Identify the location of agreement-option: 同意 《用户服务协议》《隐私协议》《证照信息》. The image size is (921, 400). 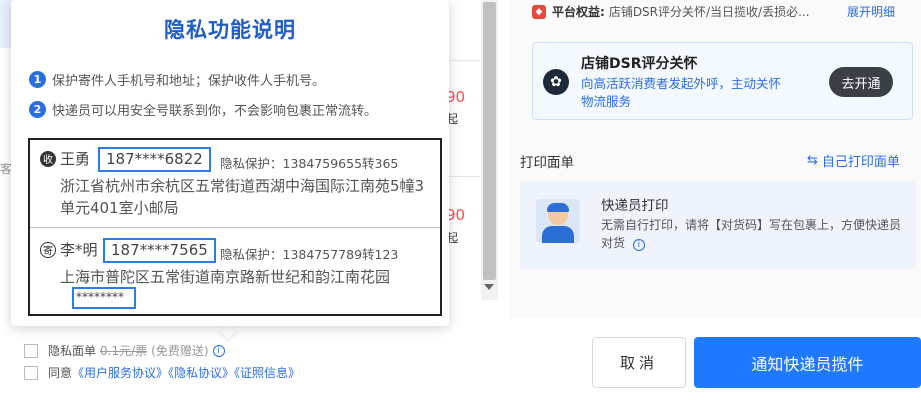
(162, 372).